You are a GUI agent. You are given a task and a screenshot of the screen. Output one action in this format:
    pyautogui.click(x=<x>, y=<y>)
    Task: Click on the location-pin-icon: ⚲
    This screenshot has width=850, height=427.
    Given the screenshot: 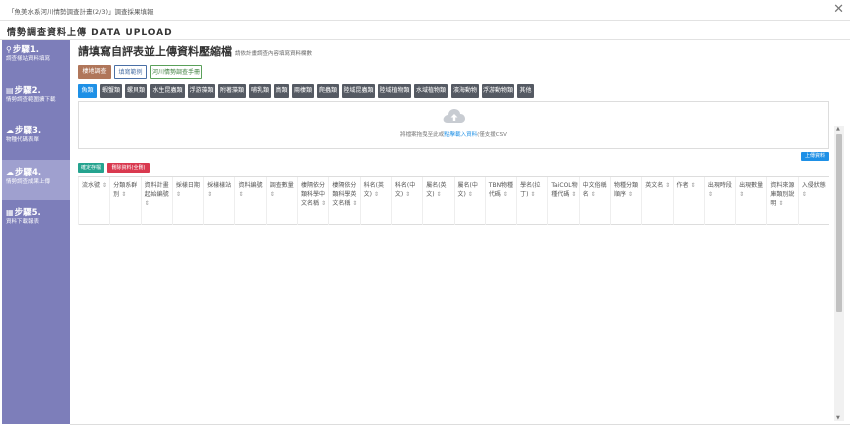 What is the action you would take?
    pyautogui.click(x=9, y=49)
    